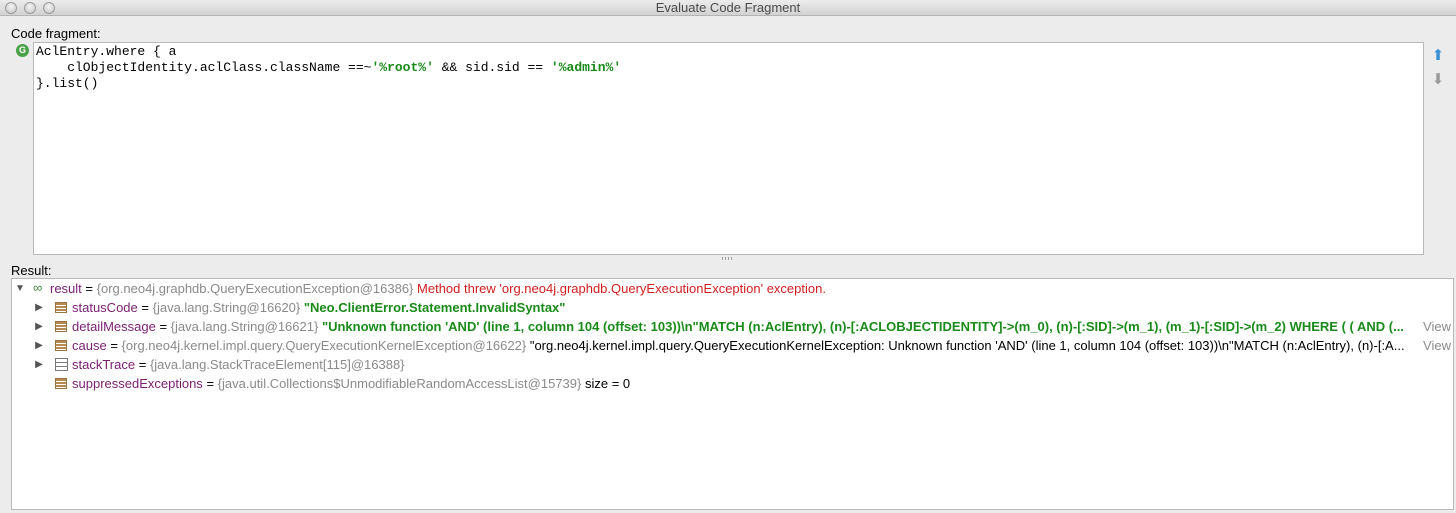 This screenshot has height=513, width=1456. I want to click on code-line-1: AclEntry.where { a, so click(106, 51).